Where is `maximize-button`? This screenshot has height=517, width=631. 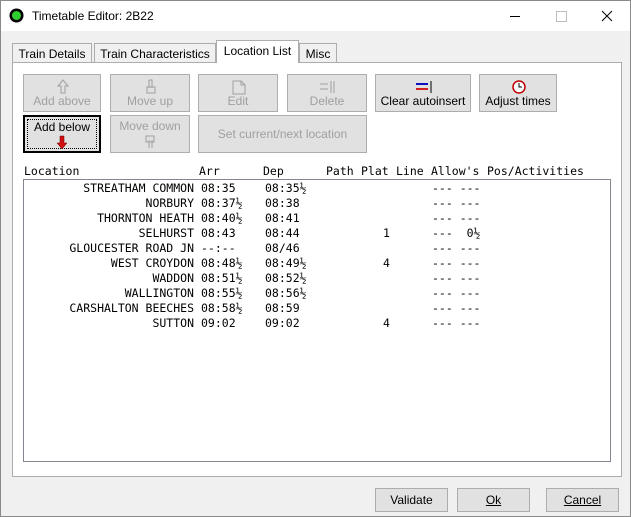
maximize-button is located at coordinates (561, 16).